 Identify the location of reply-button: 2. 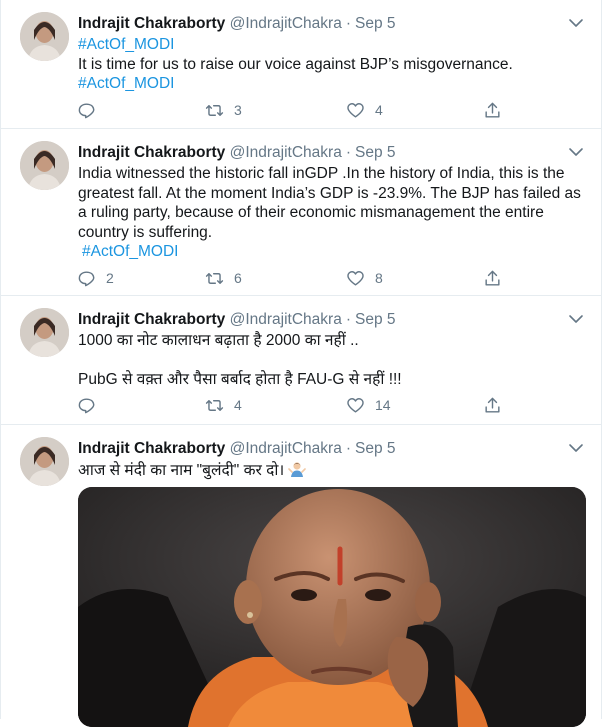
(95, 278).